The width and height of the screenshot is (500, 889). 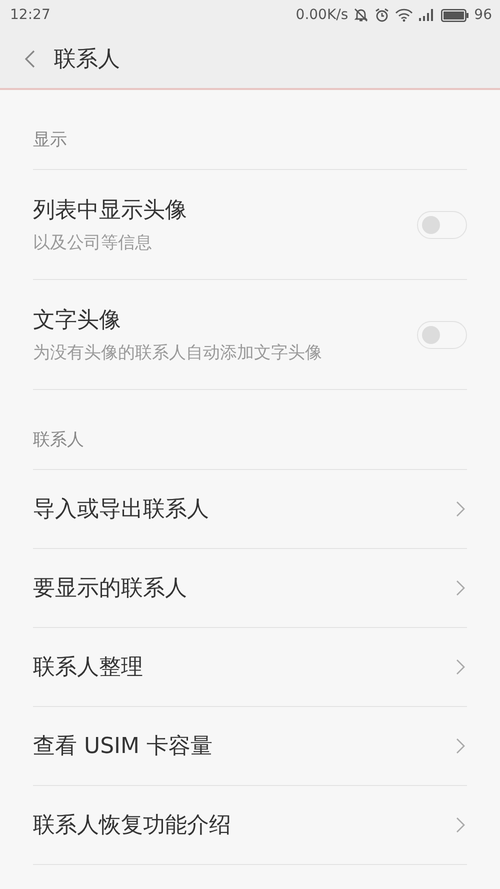 What do you see at coordinates (250, 225) in the screenshot?
I see `toggle-row: 列表中显示头像 以及公司等信息` at bounding box center [250, 225].